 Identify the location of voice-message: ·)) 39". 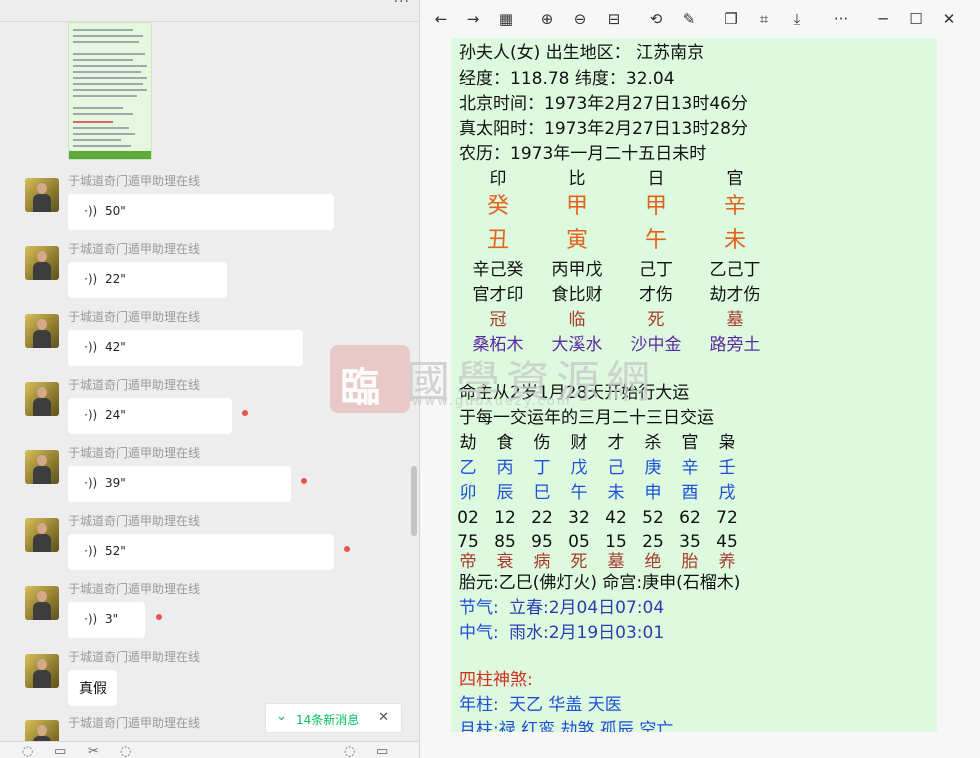
(179, 484).